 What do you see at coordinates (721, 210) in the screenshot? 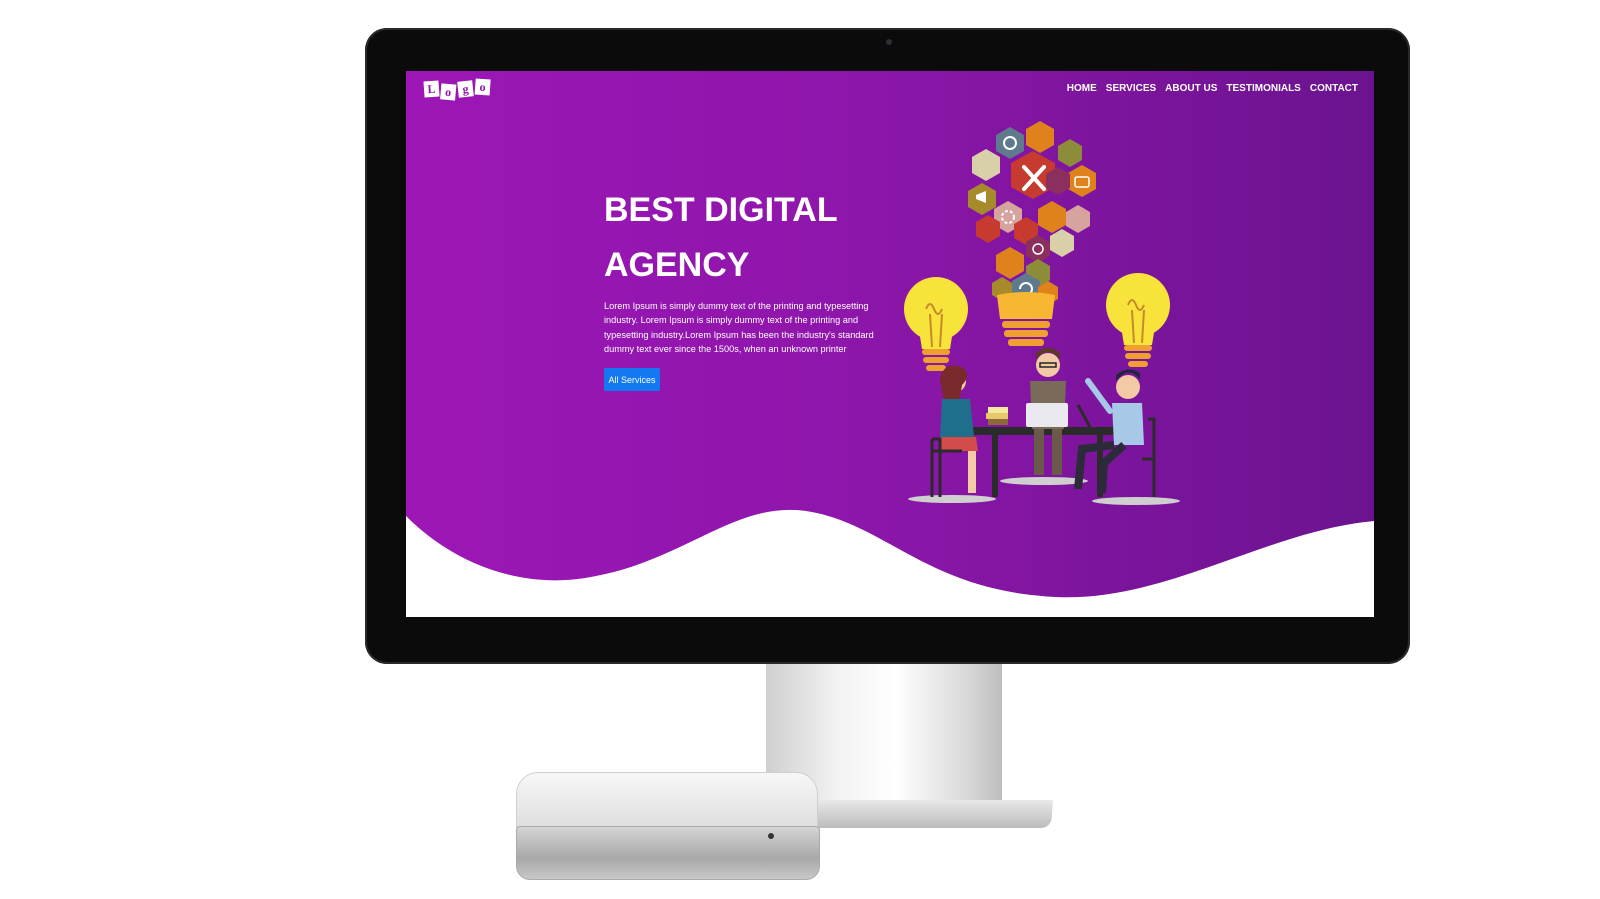
I see `hero-title-line: BEST DIGITAL` at bounding box center [721, 210].